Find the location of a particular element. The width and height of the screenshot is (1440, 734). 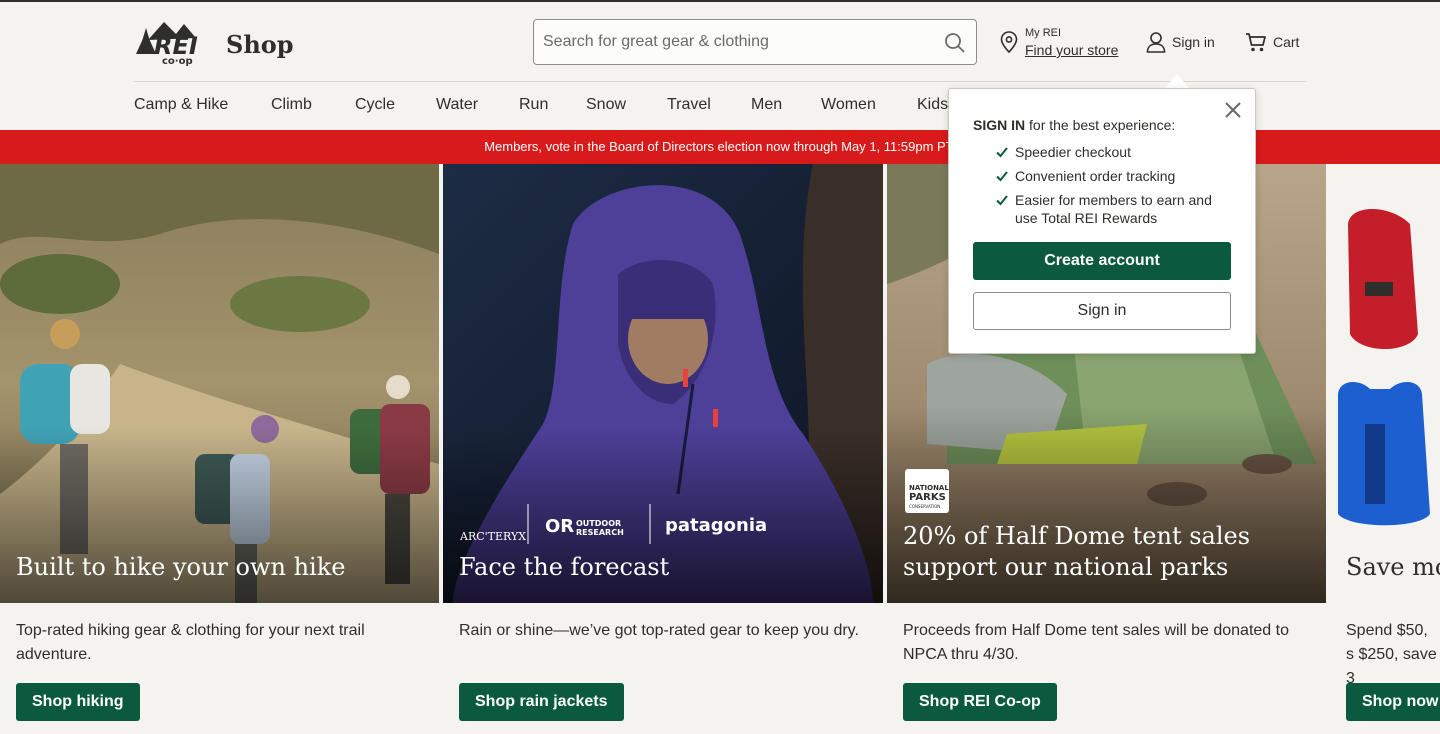

nav-item-climb: Climb is located at coordinates (291, 105).